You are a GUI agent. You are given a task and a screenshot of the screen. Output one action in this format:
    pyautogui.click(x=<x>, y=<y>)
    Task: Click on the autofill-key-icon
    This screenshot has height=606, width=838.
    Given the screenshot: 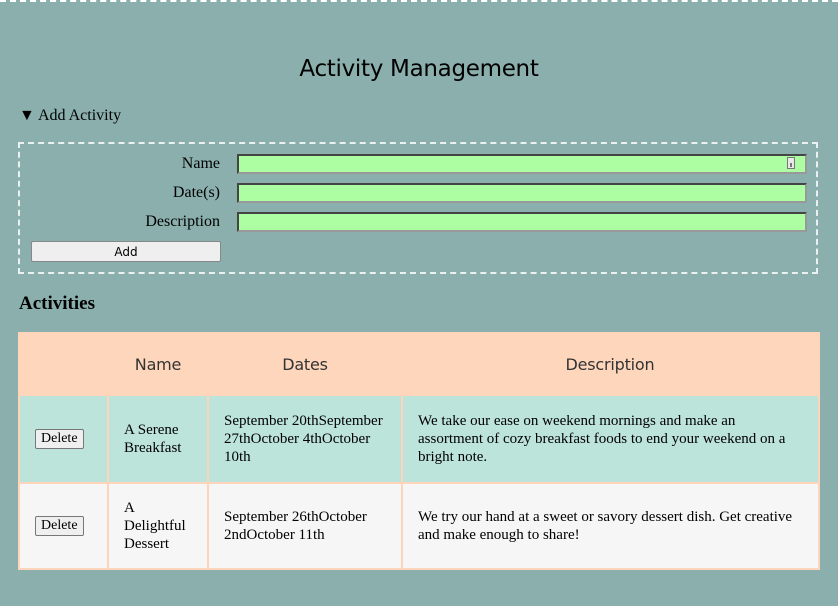 What is the action you would take?
    pyautogui.click(x=791, y=163)
    